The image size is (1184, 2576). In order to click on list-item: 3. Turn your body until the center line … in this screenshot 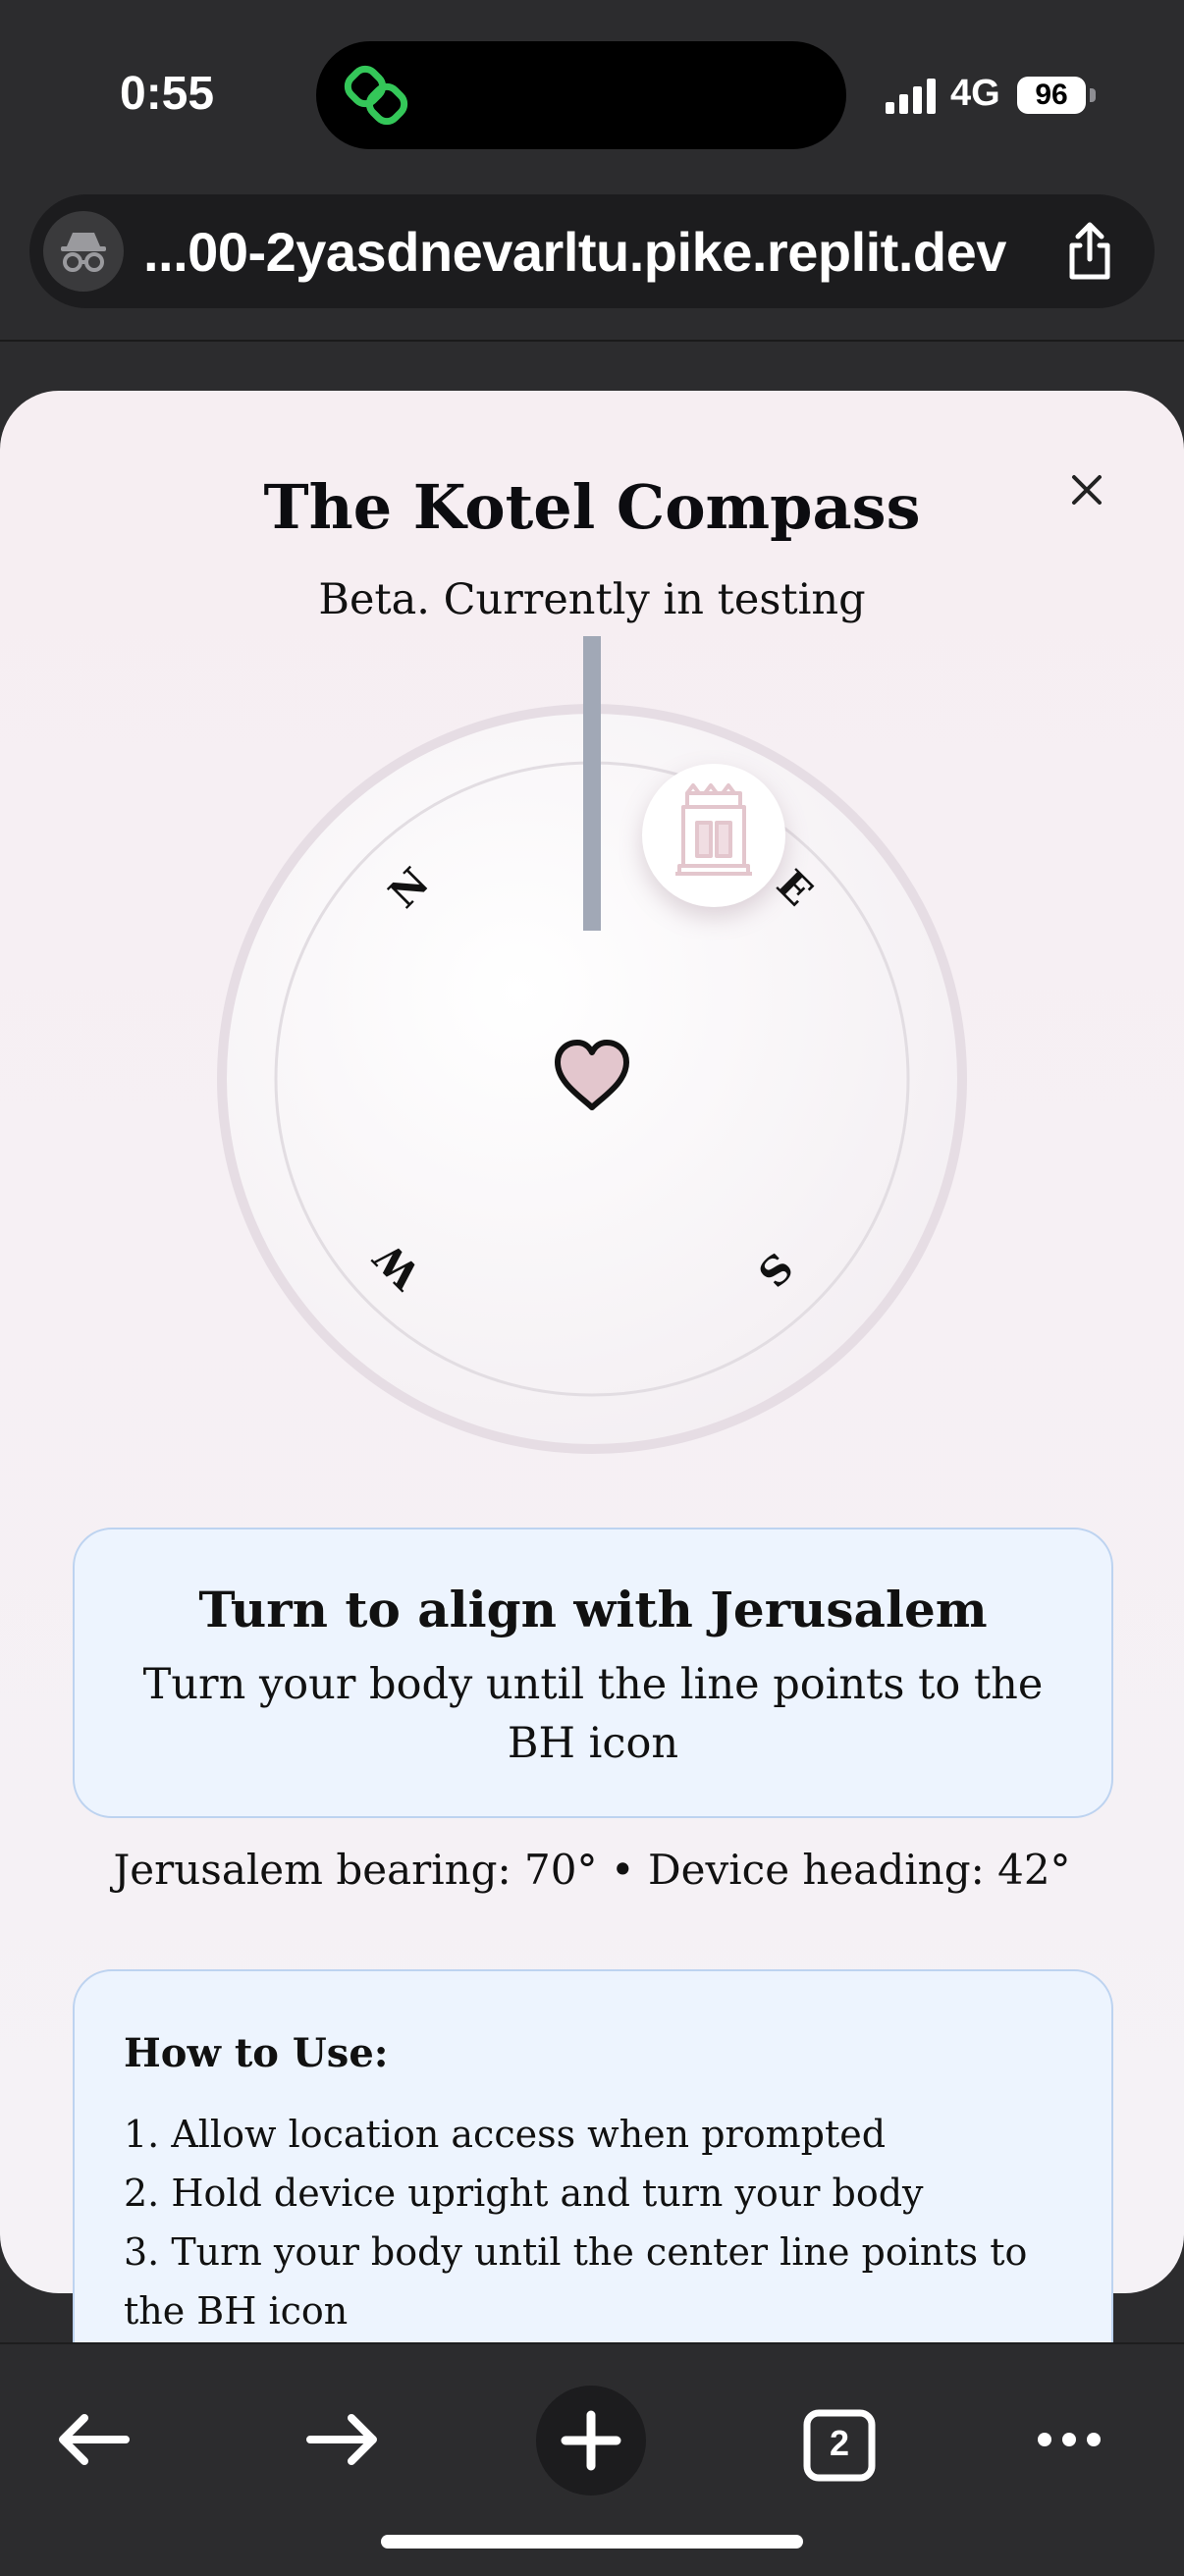, I will do `click(576, 2281)`.